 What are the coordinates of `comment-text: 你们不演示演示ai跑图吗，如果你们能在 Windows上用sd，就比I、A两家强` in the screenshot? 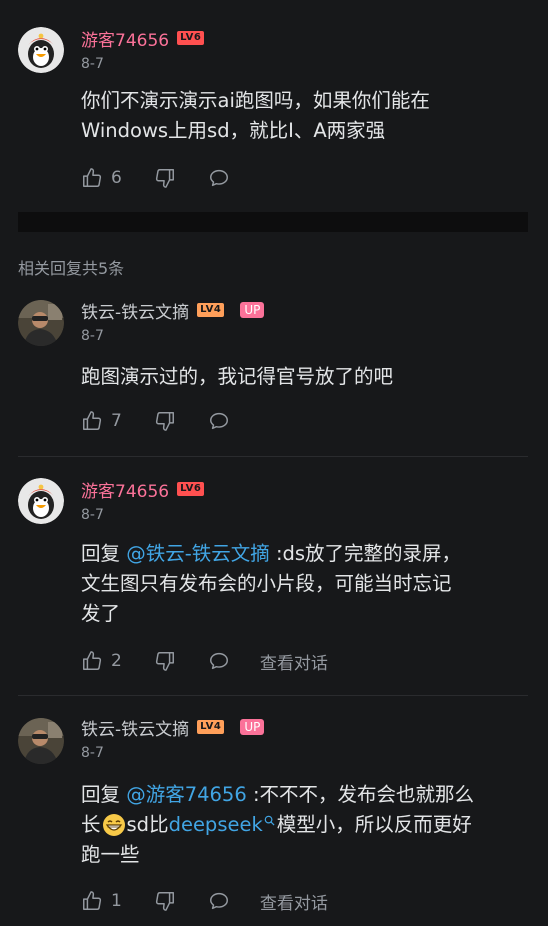 It's located at (305, 116).